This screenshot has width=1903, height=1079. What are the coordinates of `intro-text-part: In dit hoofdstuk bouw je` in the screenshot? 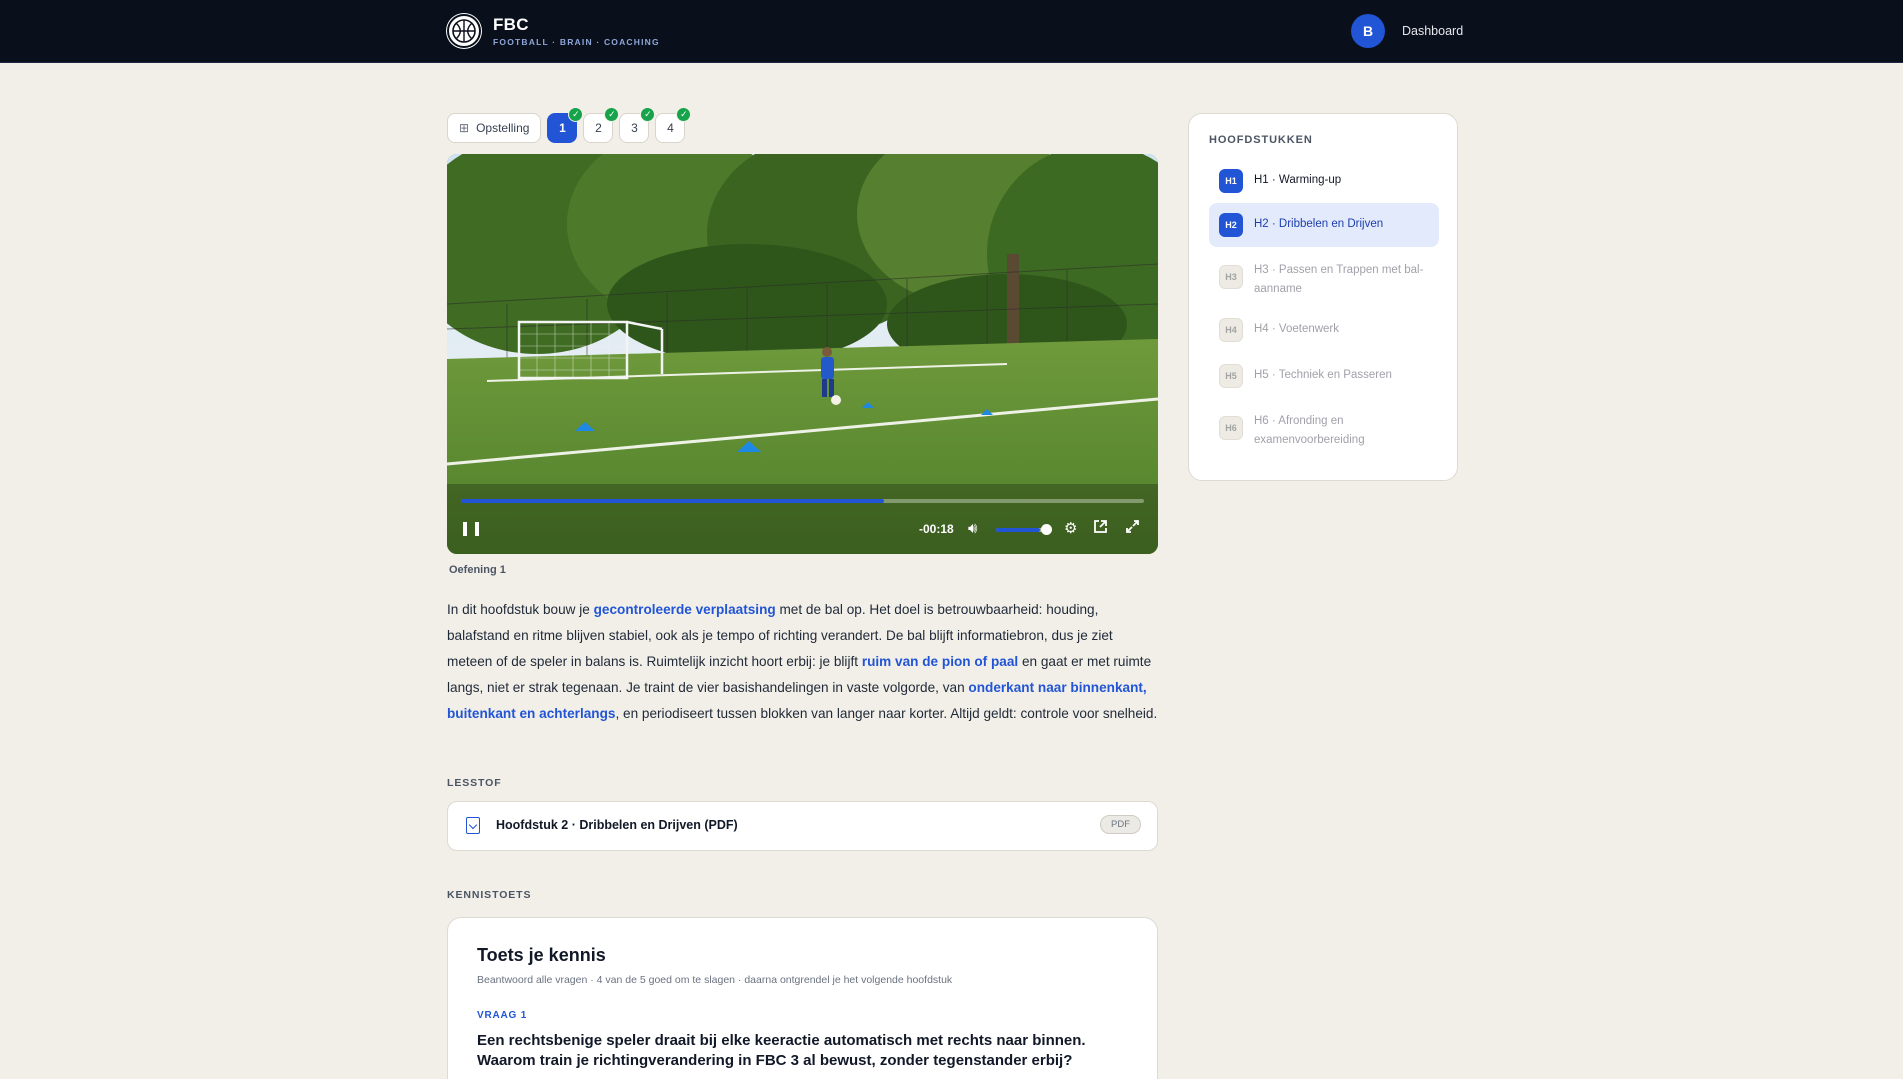 It's located at (520, 609).